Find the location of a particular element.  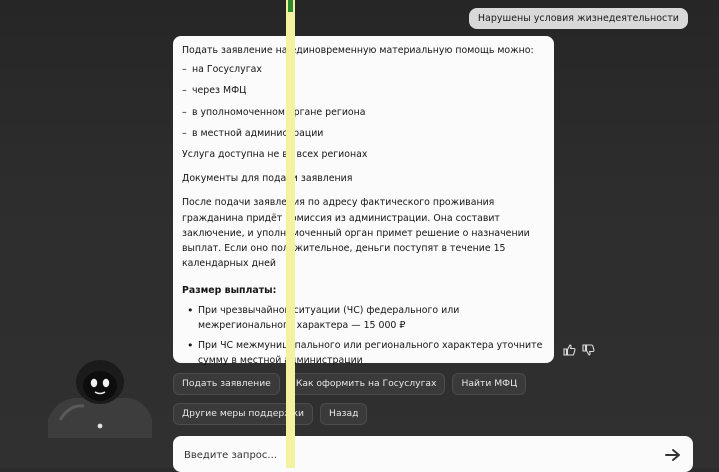

thumbs-up-icon is located at coordinates (569, 350).